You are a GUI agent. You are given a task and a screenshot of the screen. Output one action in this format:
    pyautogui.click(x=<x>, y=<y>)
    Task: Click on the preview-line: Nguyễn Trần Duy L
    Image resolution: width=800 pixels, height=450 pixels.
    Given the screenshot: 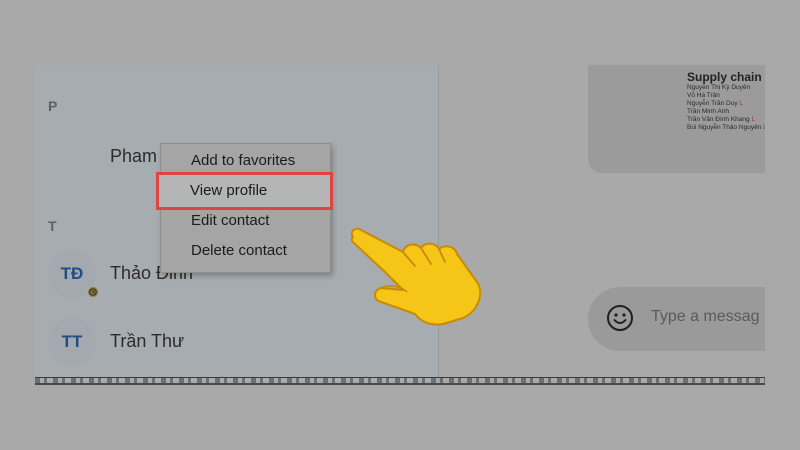 What is the action you would take?
    pyautogui.click(x=715, y=104)
    